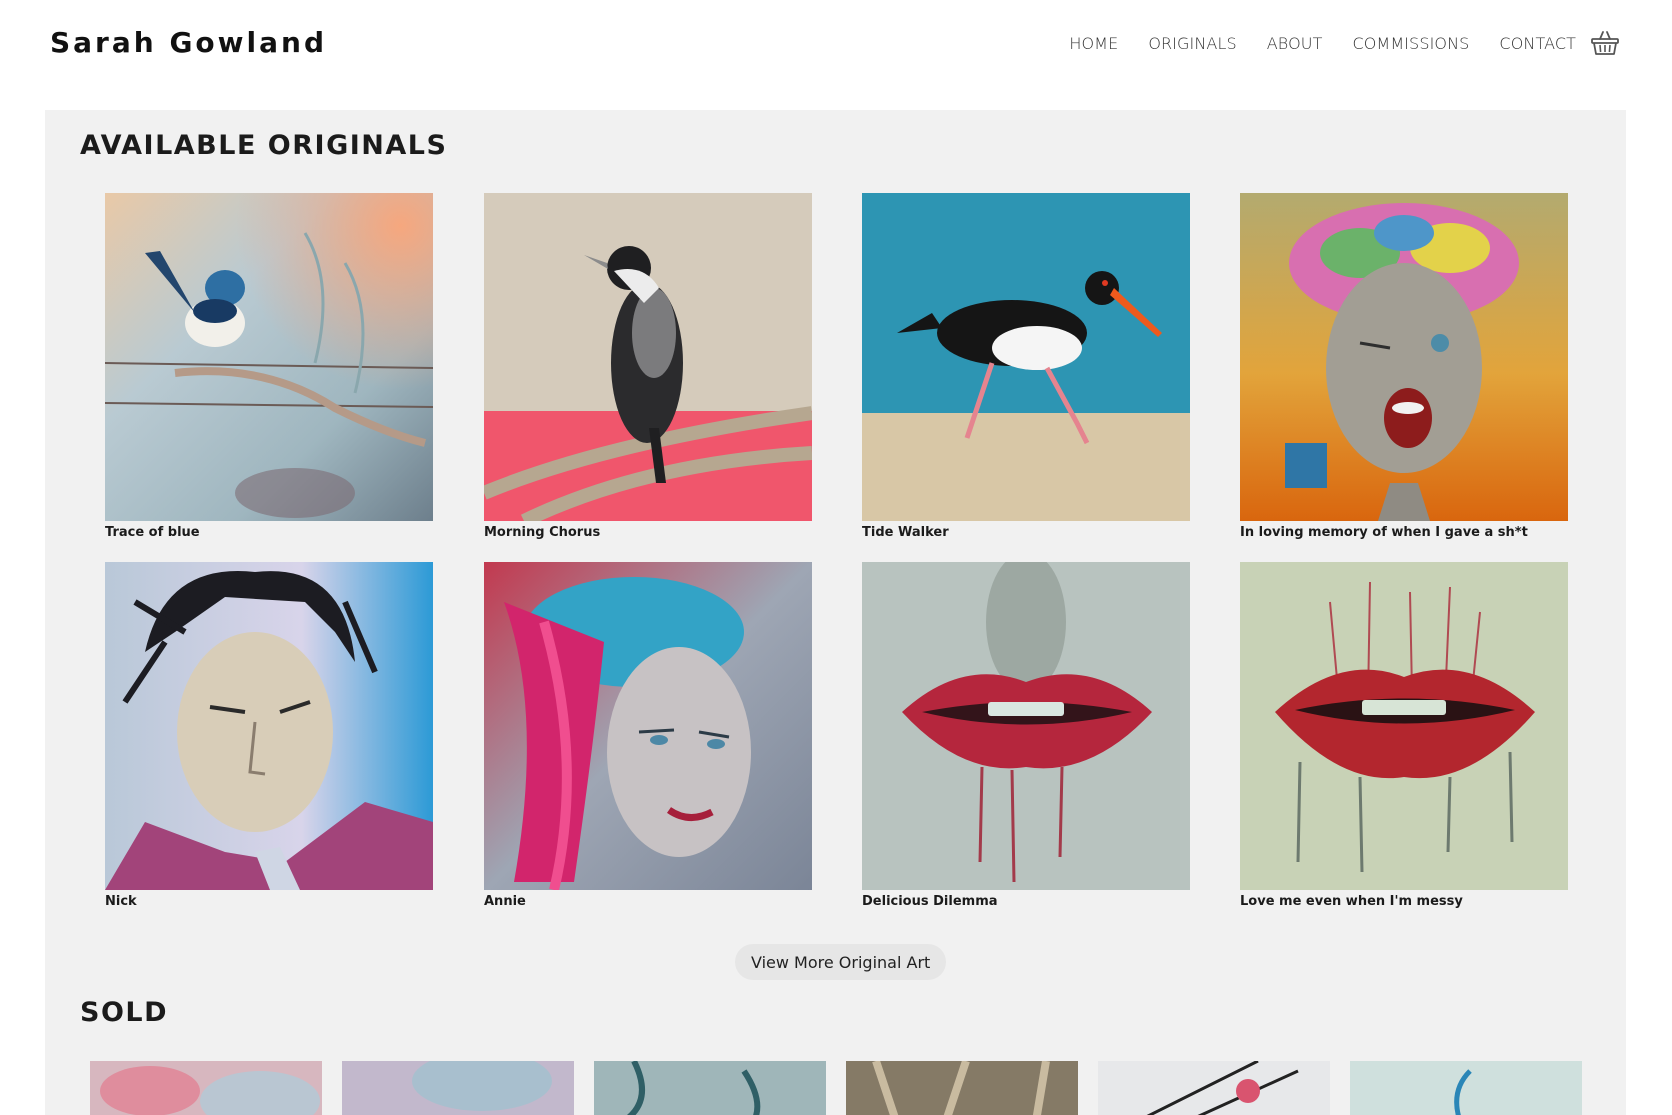 Image resolution: width=1672 pixels, height=1115 pixels. I want to click on artwork-title: Tide Walker, so click(905, 532).